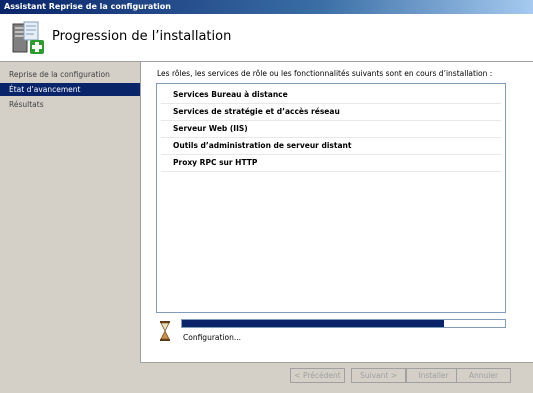 This screenshot has height=393, width=533. Describe the element at coordinates (331, 163) in the screenshot. I see `list-item: Proxy RPC sur HTTP` at that location.